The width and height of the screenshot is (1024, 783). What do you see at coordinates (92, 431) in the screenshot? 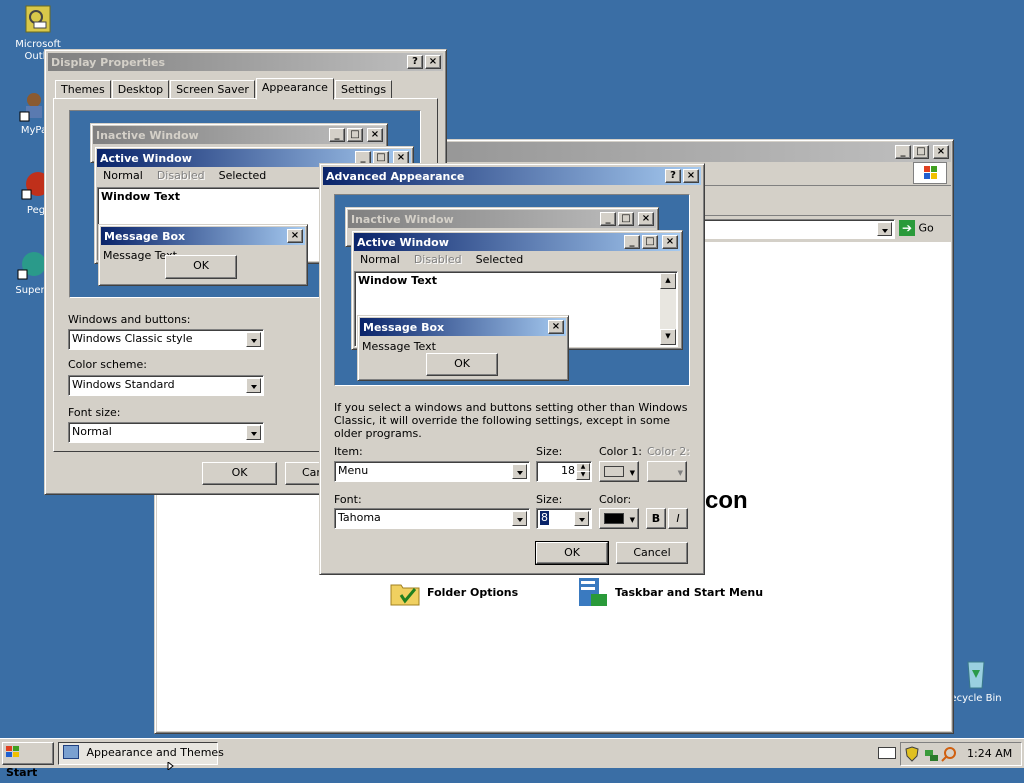
I see `font-size-value: Normal` at bounding box center [92, 431].